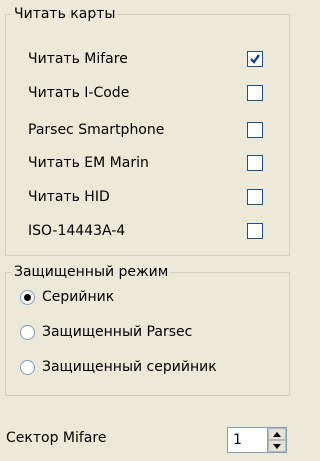 The image size is (320, 461). Describe the element at coordinates (117, 332) in the screenshot. I see `radio-protected-parsec-label: Защищенный Parsec` at that location.